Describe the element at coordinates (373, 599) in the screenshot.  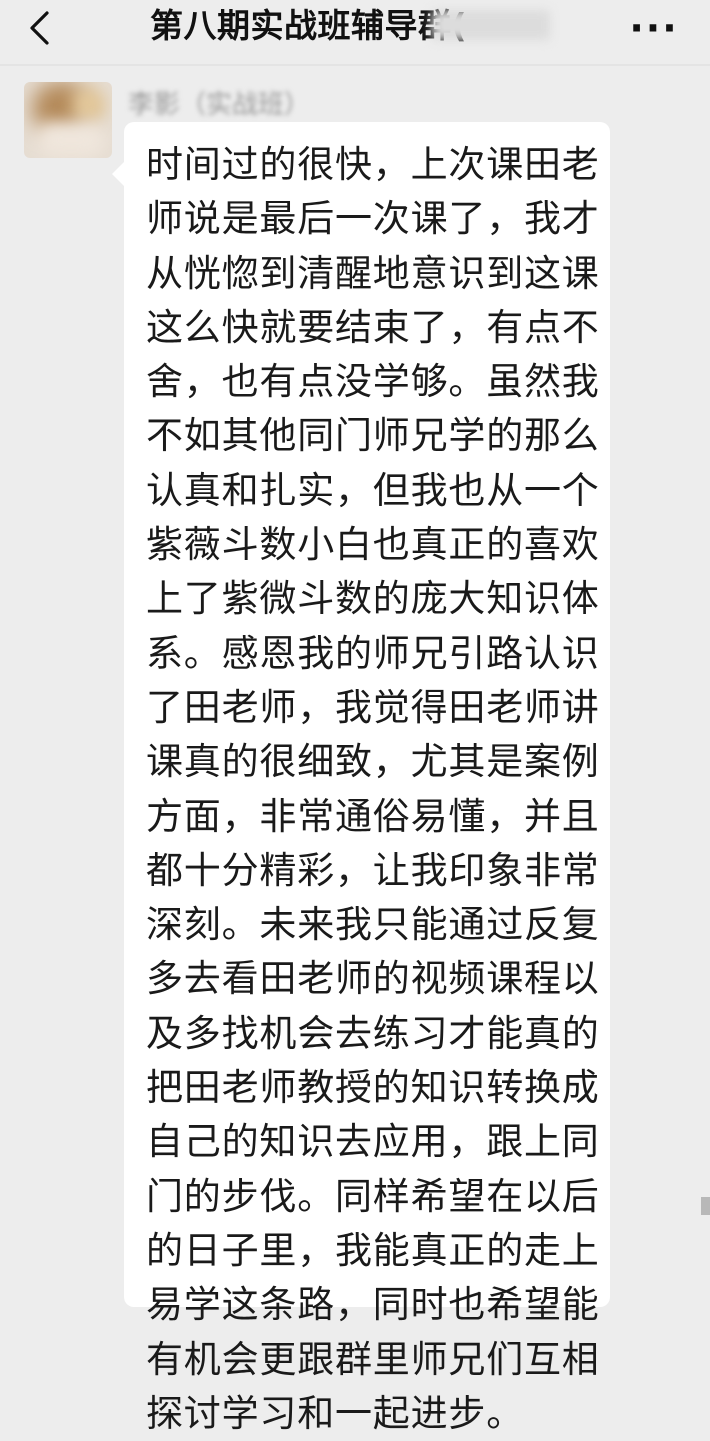
I see `message-line: 上了紫微斗数的庞大知识体` at that location.